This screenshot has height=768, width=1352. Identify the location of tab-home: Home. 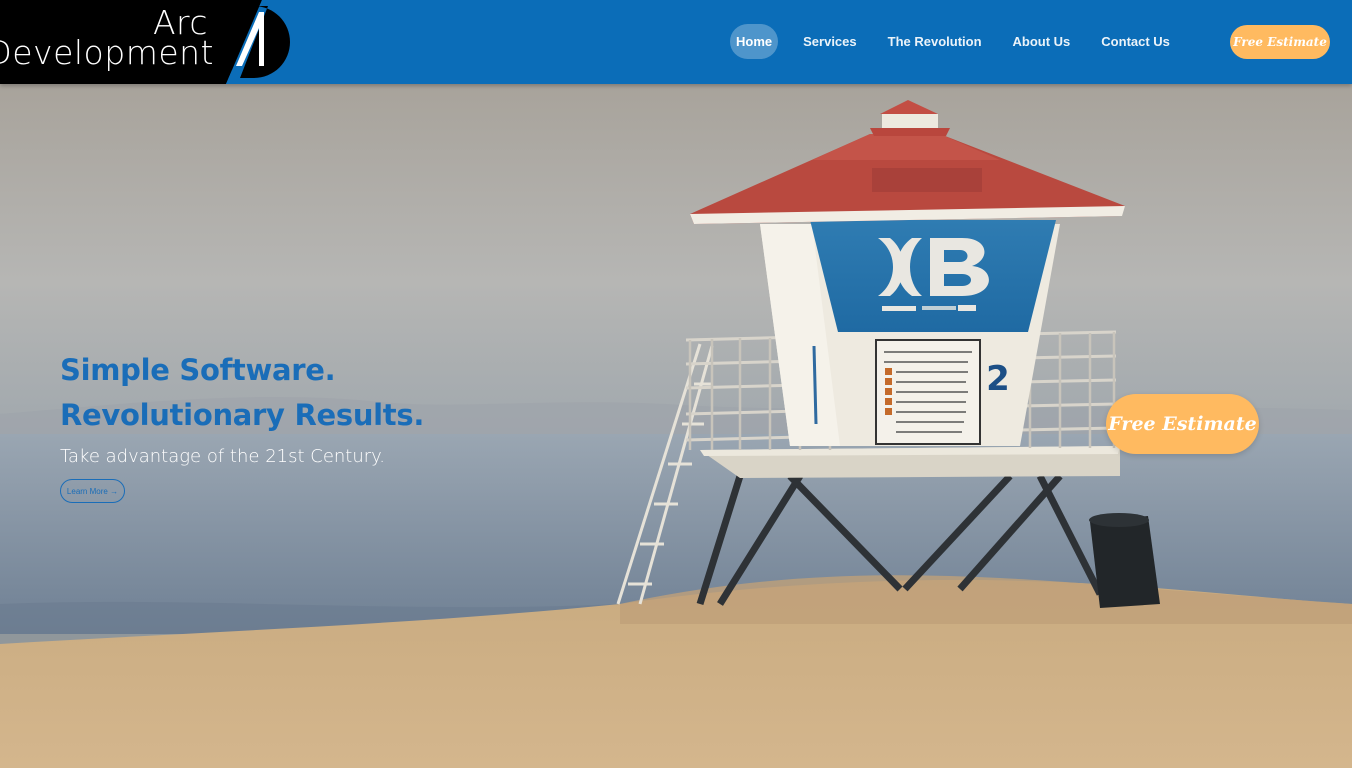
(754, 41).